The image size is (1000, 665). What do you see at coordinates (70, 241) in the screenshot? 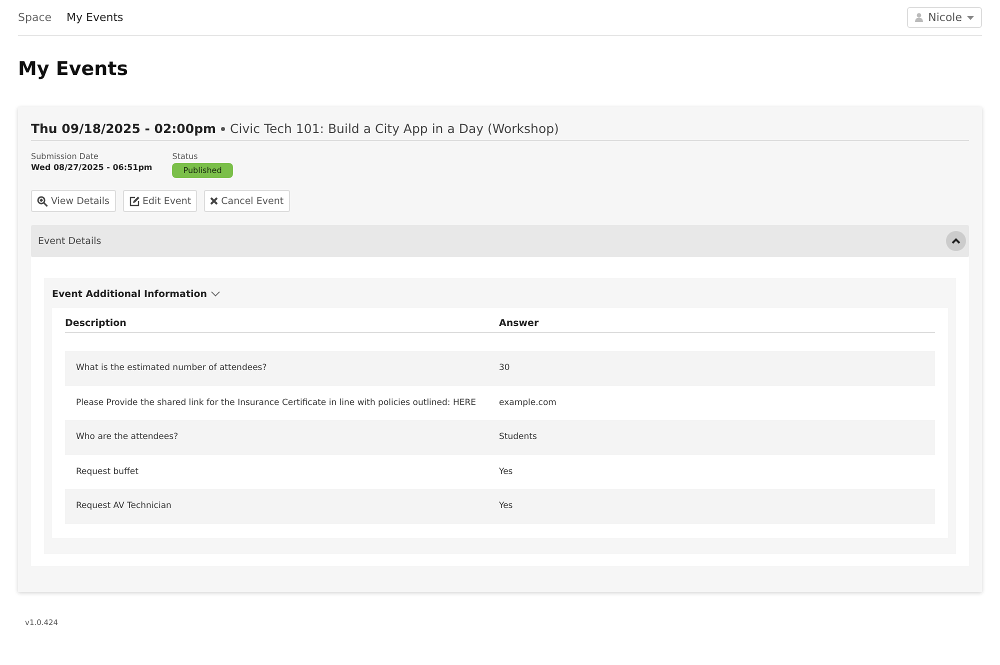
I see `panel-title: Event Details` at bounding box center [70, 241].